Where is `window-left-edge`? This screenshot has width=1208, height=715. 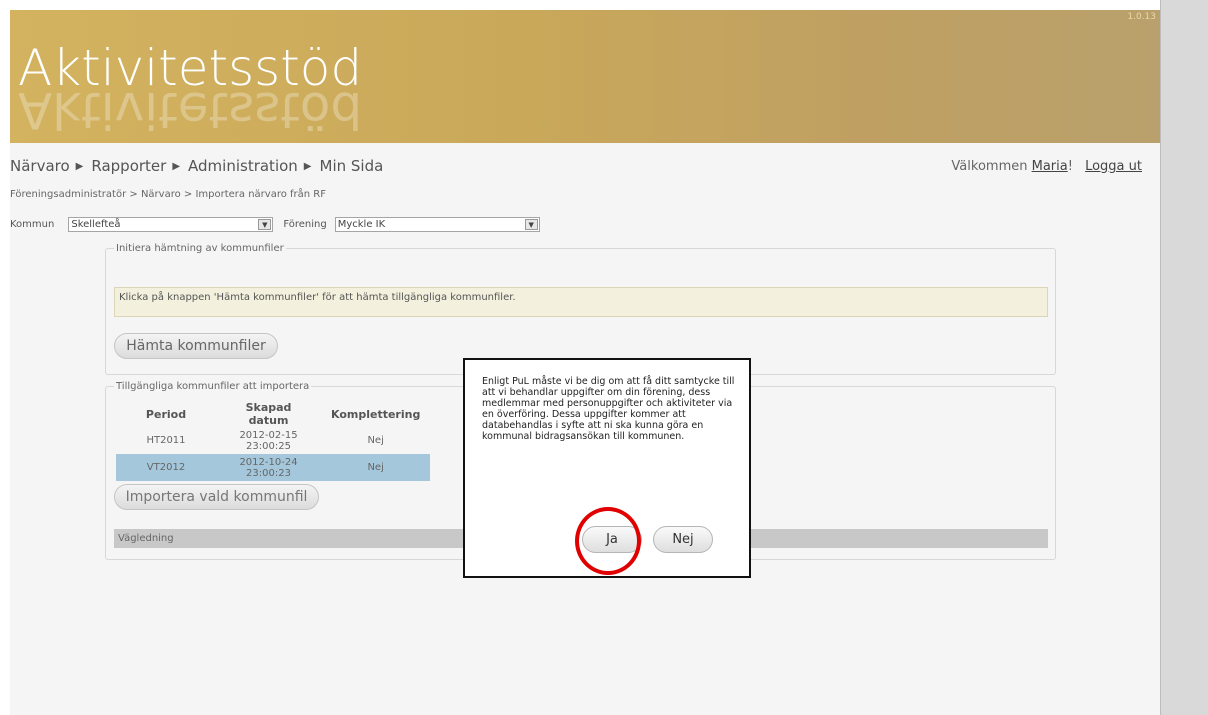 window-left-edge is located at coordinates (5, 357).